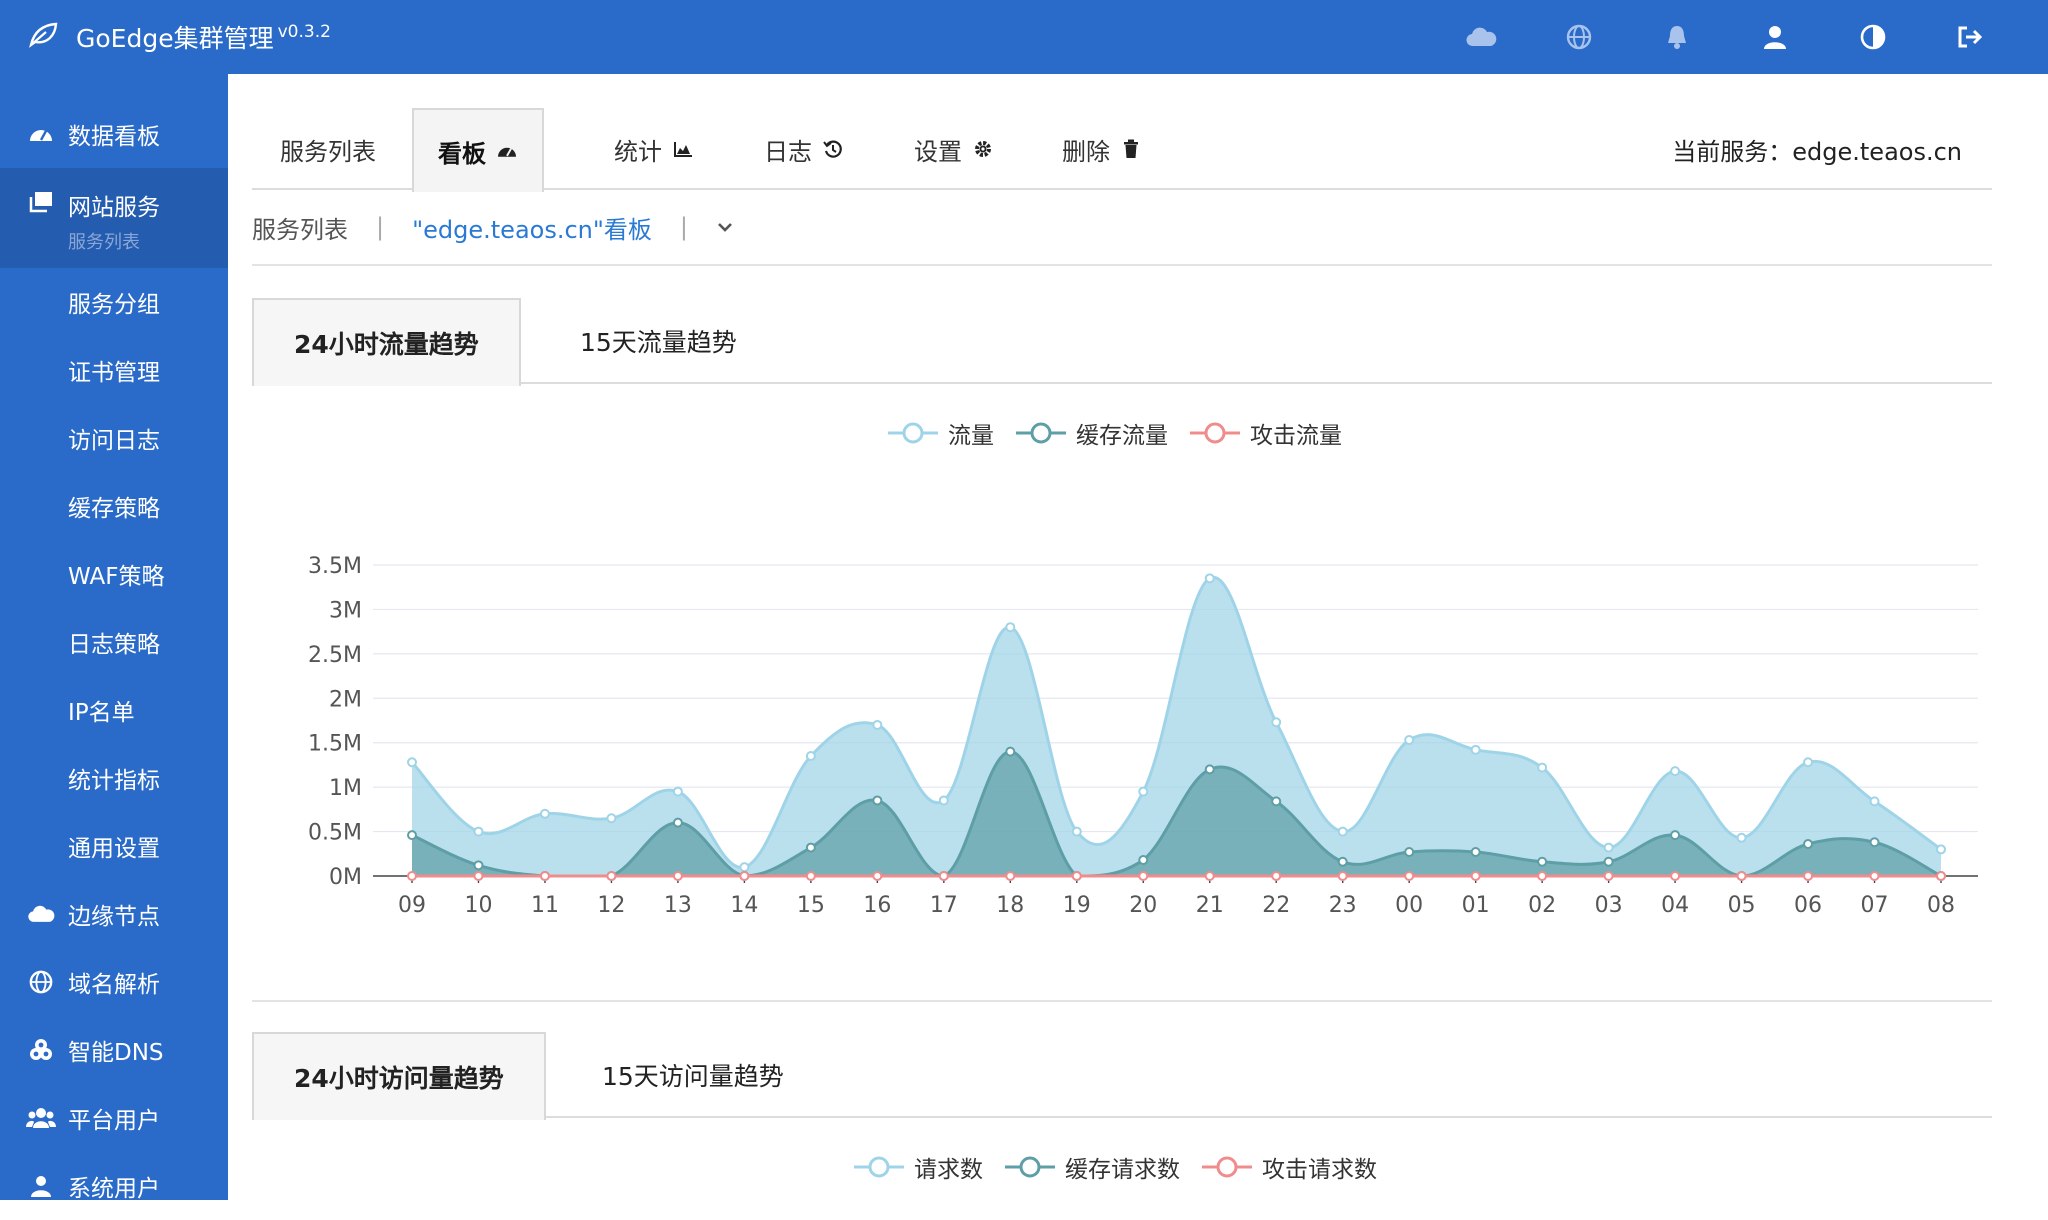 This screenshot has width=2048, height=1220. Describe the element at coordinates (114, 208) in the screenshot. I see `sidebar-item-label: 网站服务` at that location.